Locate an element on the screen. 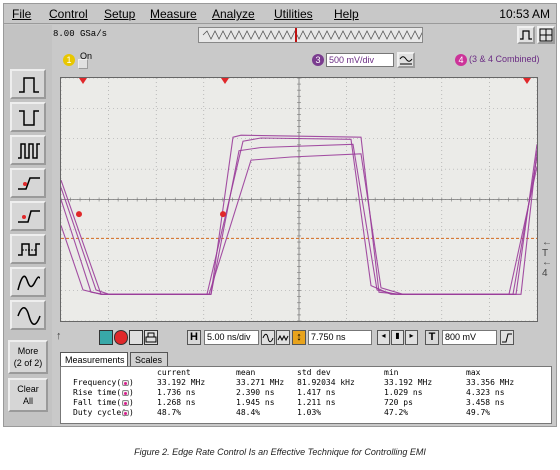 This screenshot has height=470, width=560. coupling-icon is located at coordinates (406, 60).